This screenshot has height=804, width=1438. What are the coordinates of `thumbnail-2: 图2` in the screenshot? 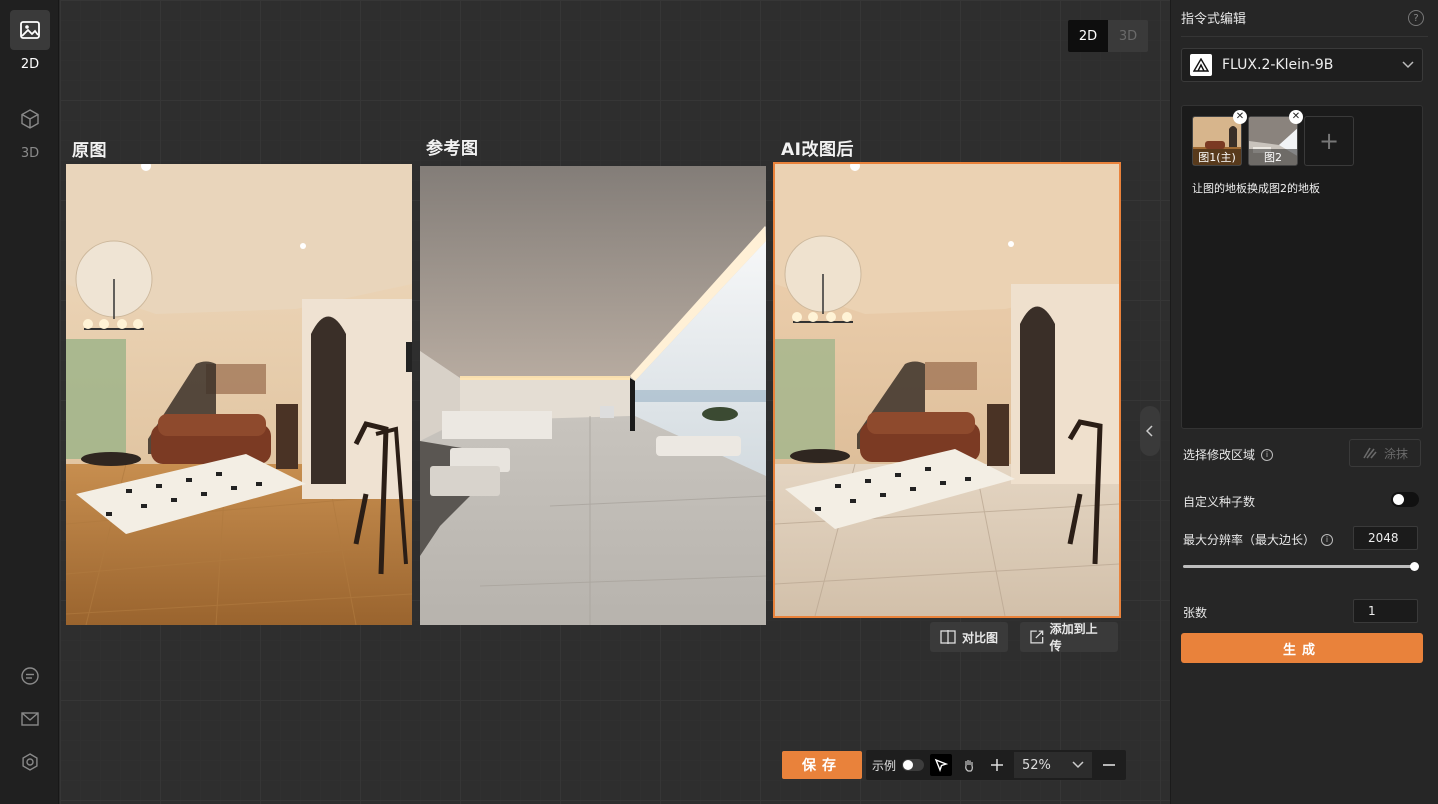 It's located at (1273, 141).